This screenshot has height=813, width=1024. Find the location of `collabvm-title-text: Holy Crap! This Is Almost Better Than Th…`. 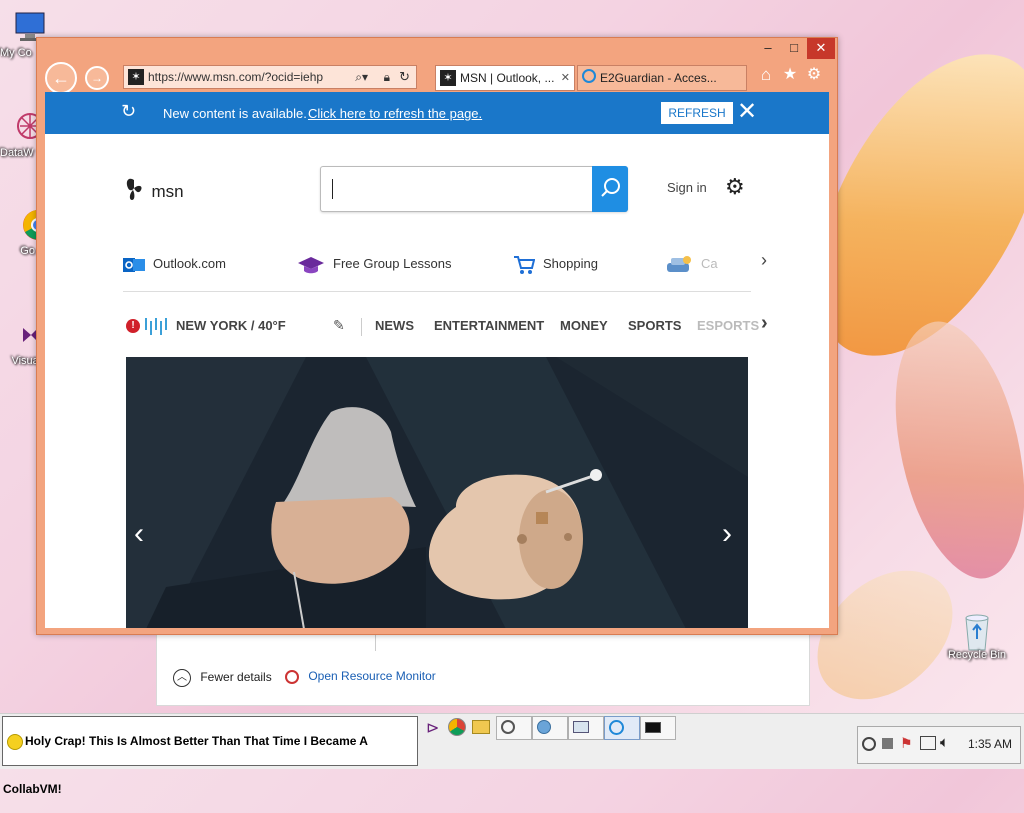

collabvm-title-text: Holy Crap! This Is Almost Better Than Th… is located at coordinates (185, 765).